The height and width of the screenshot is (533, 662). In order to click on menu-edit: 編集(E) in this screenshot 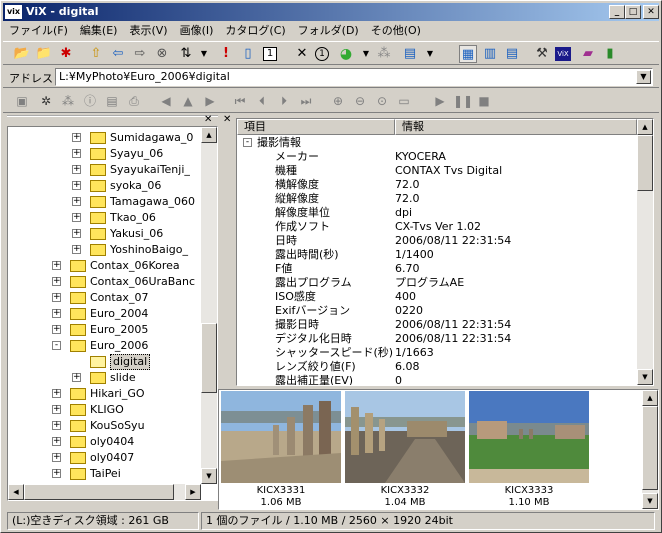, I will do `click(99, 31)`.